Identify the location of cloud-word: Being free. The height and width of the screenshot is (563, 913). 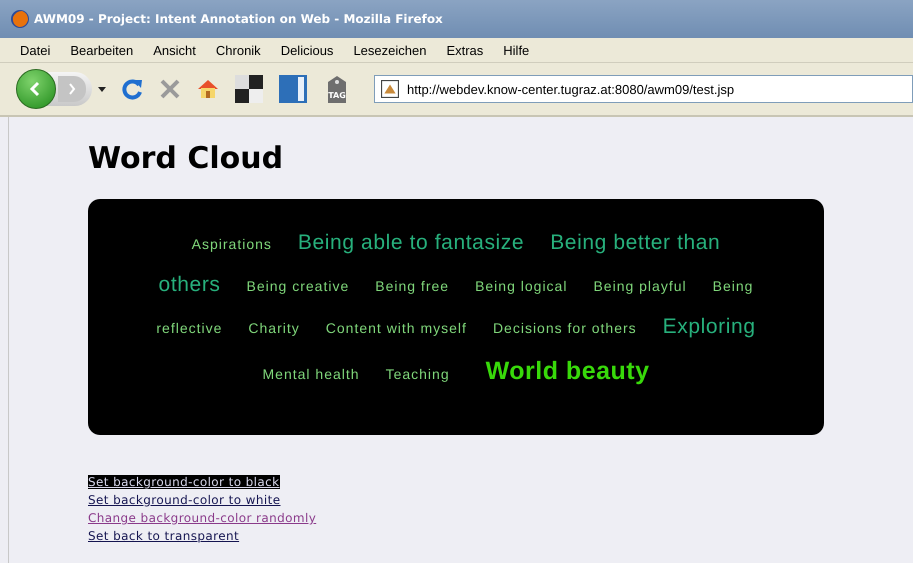
(412, 286).